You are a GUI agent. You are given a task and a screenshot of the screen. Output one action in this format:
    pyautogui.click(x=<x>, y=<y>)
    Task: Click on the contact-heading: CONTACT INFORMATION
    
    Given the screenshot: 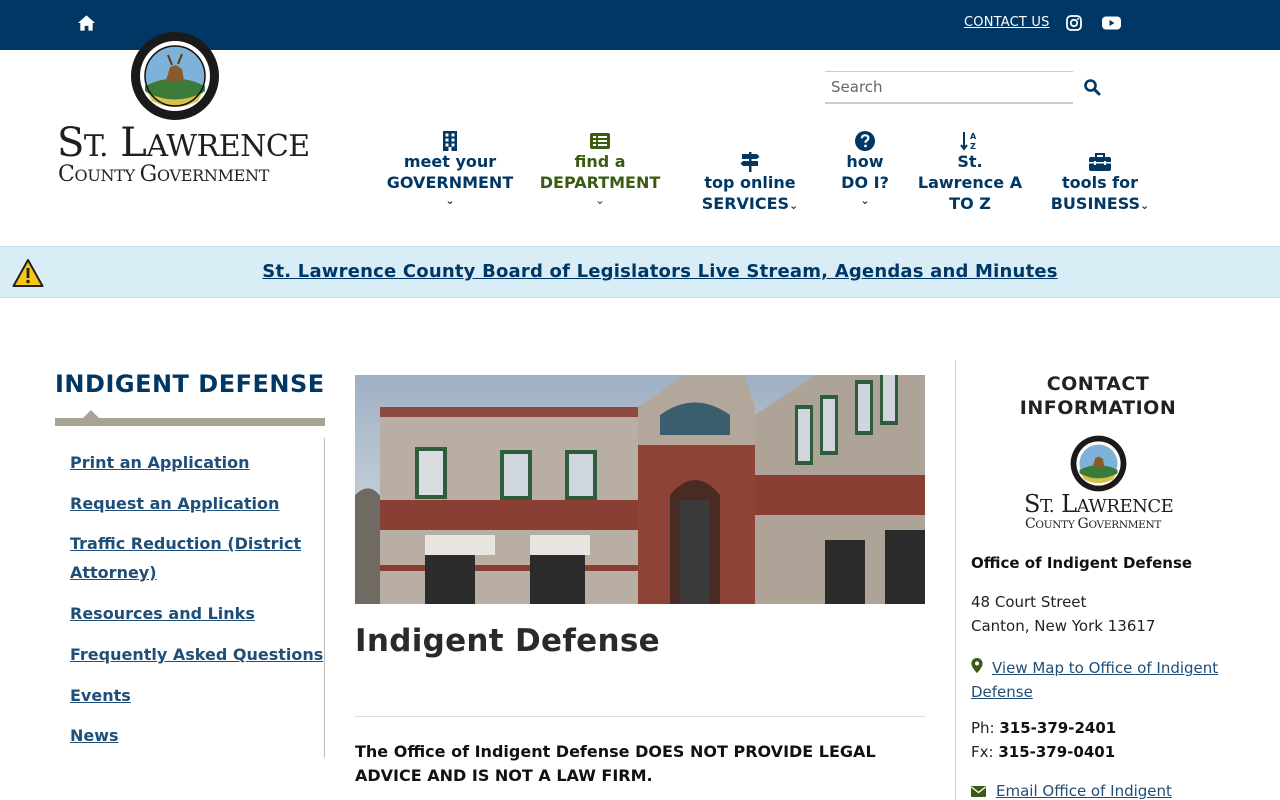 What is the action you would take?
    pyautogui.click(x=1098, y=396)
    